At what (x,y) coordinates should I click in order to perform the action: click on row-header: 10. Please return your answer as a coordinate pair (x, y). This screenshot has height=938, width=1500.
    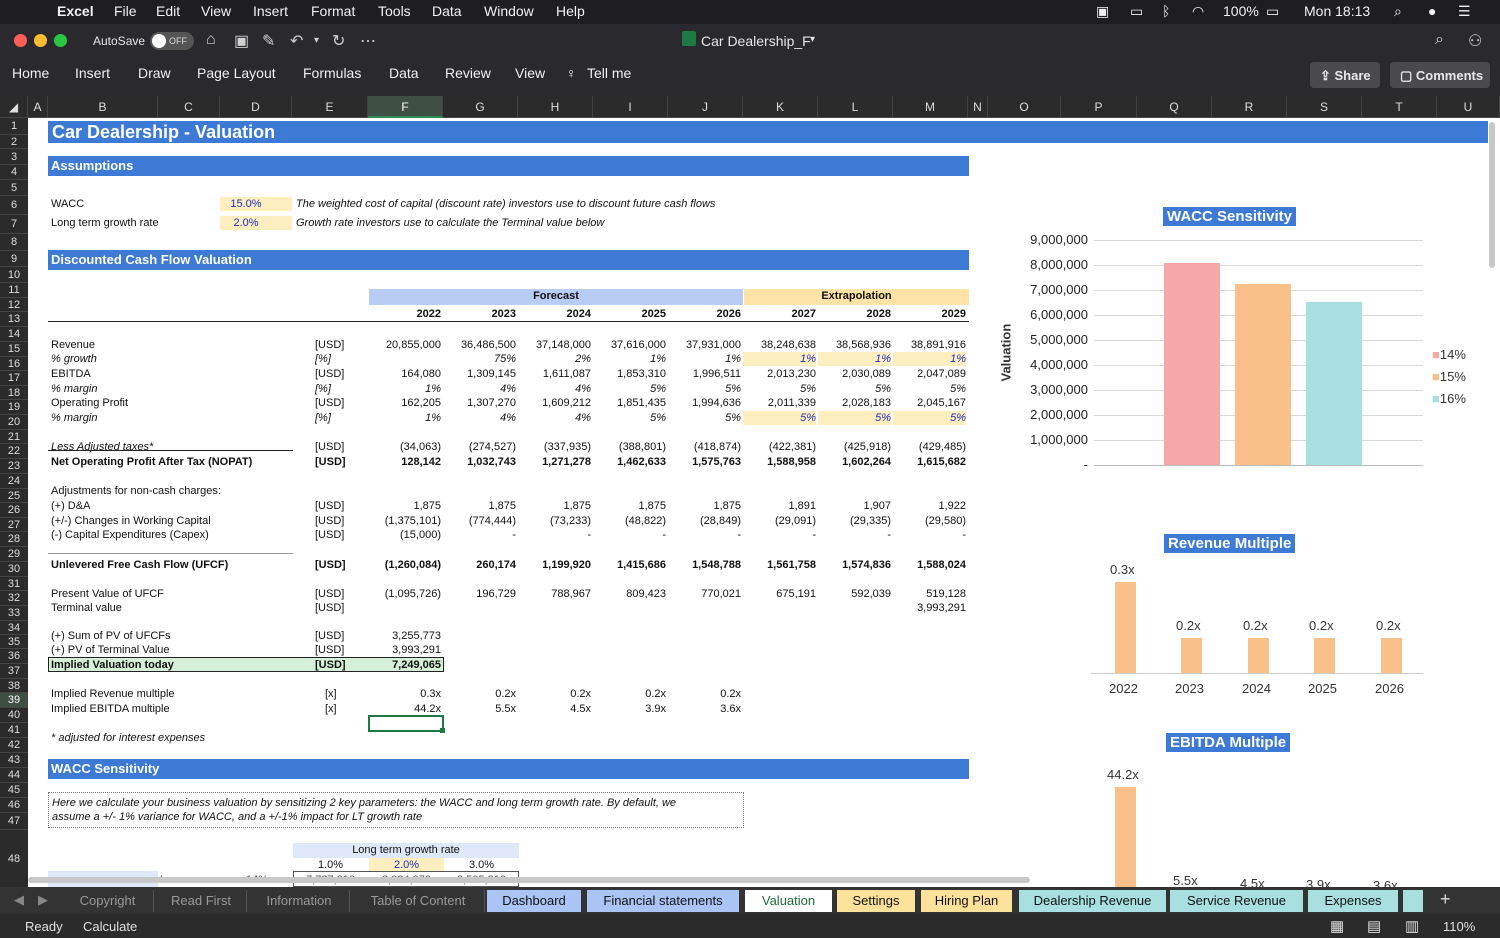
    Looking at the image, I should click on (14, 275).